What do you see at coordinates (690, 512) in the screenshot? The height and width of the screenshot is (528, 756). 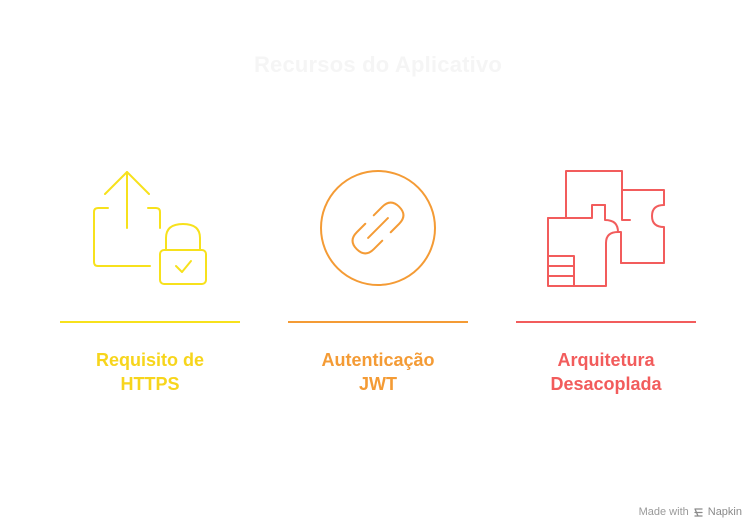 I see `made-with-napkin: Made with Napkin` at bounding box center [690, 512].